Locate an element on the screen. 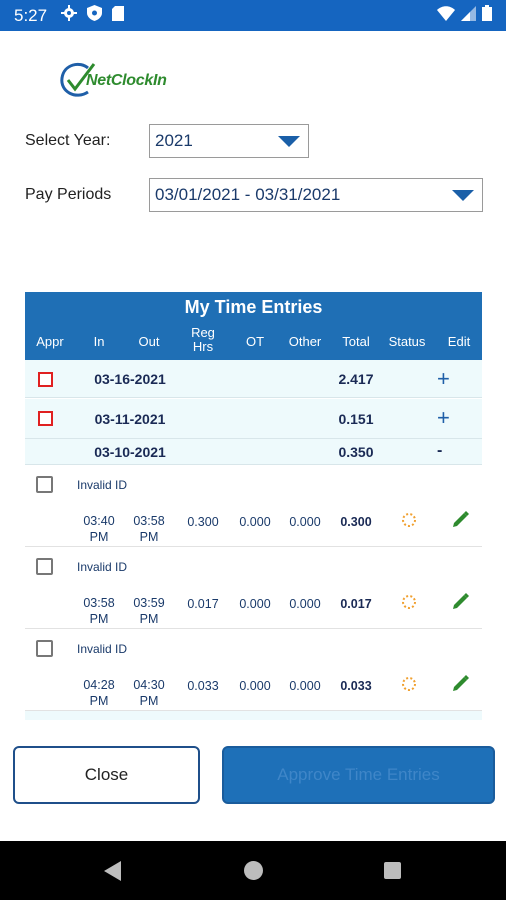 This screenshot has width=506, height=900. cellular-icon is located at coordinates (468, 15).